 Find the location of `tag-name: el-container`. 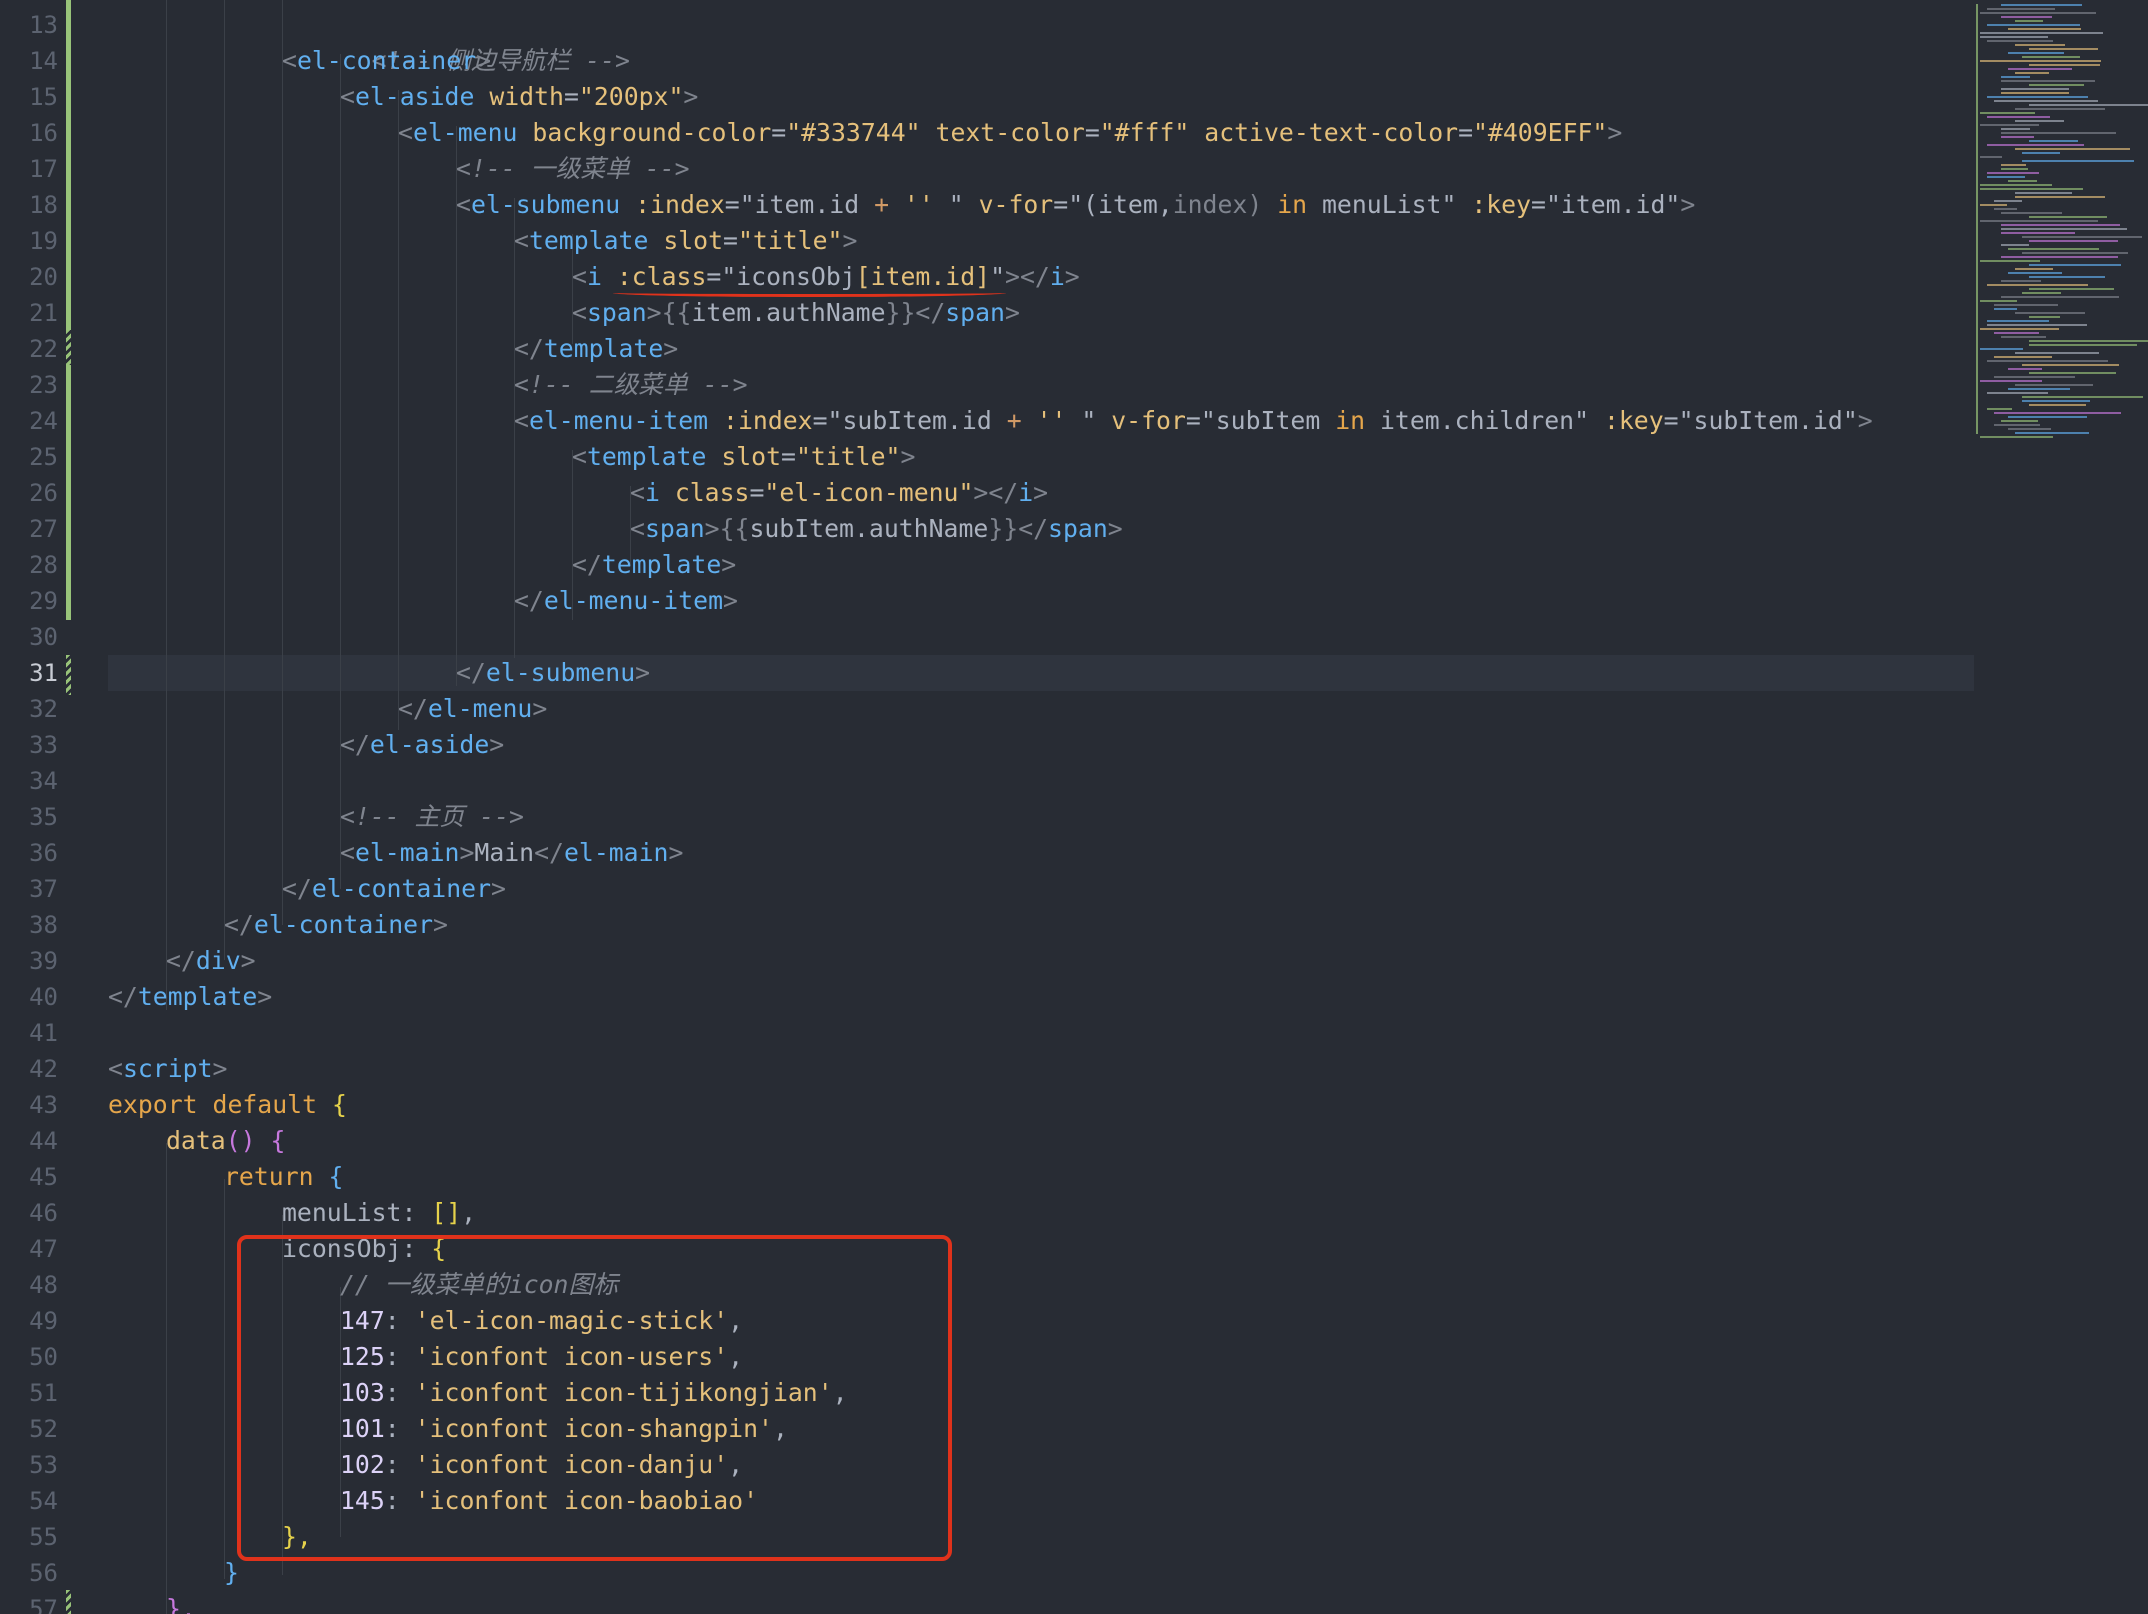

tag-name: el-container is located at coordinates (386, 60).